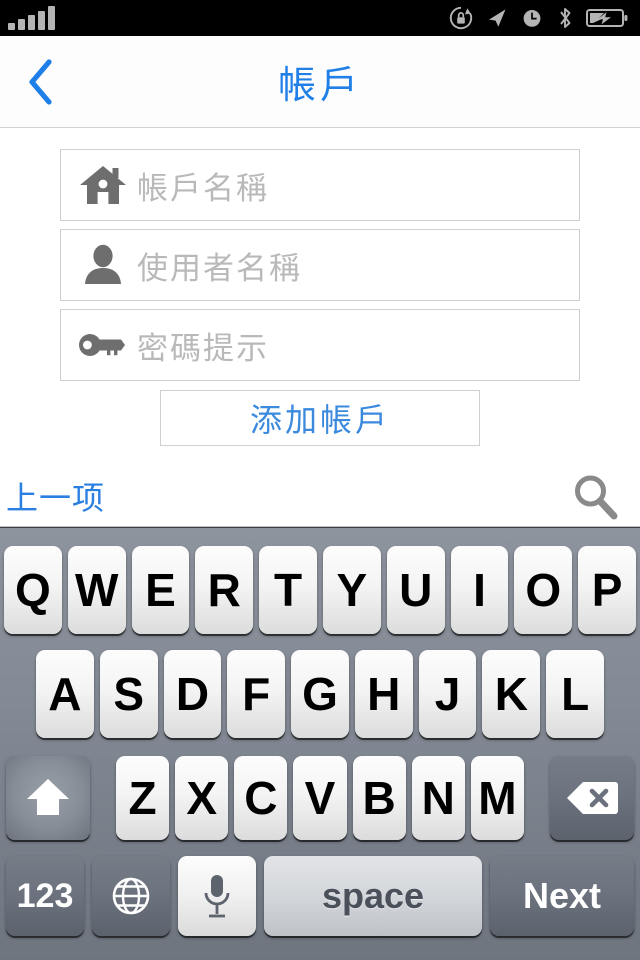  What do you see at coordinates (320, 345) in the screenshot?
I see `password-hint-field: 密碼提示` at bounding box center [320, 345].